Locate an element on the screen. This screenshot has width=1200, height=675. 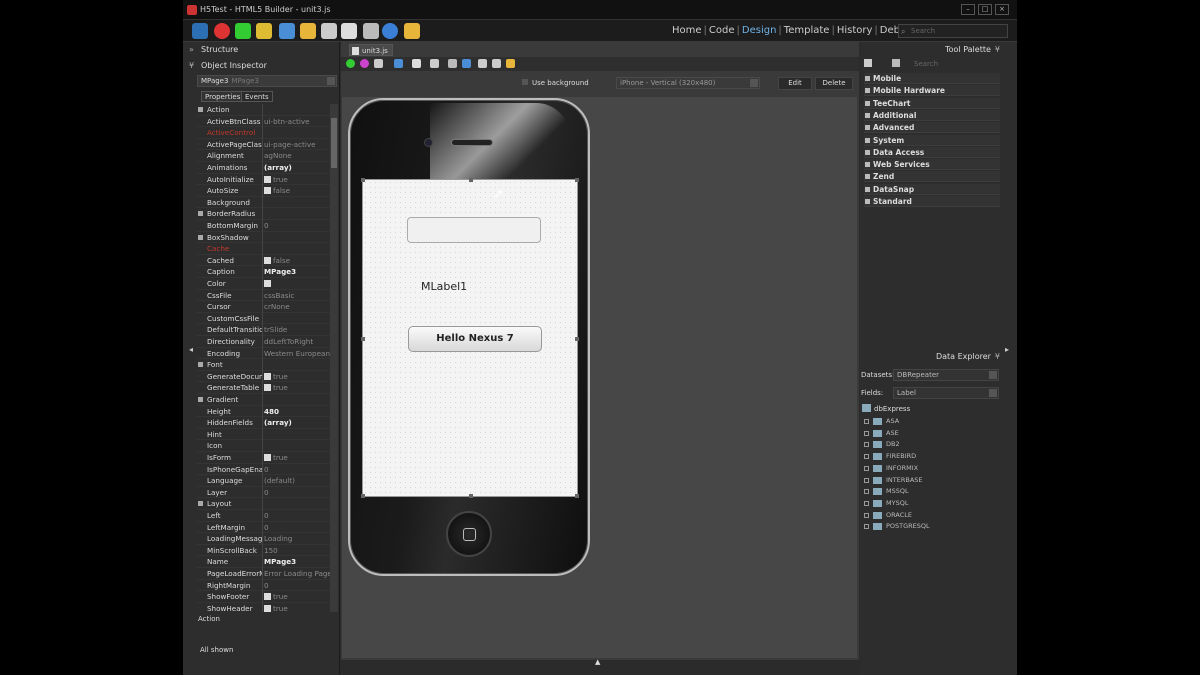
property-row: Name MPage3 is located at coordinates (264, 562).